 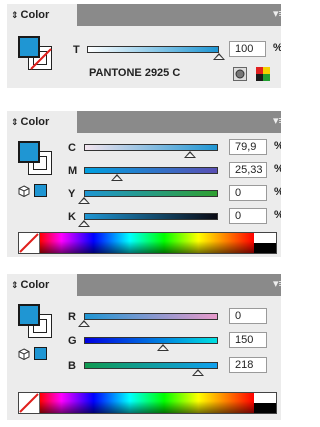 I want to click on swatch-name: PANTONE 2925 C, so click(x=135, y=73).